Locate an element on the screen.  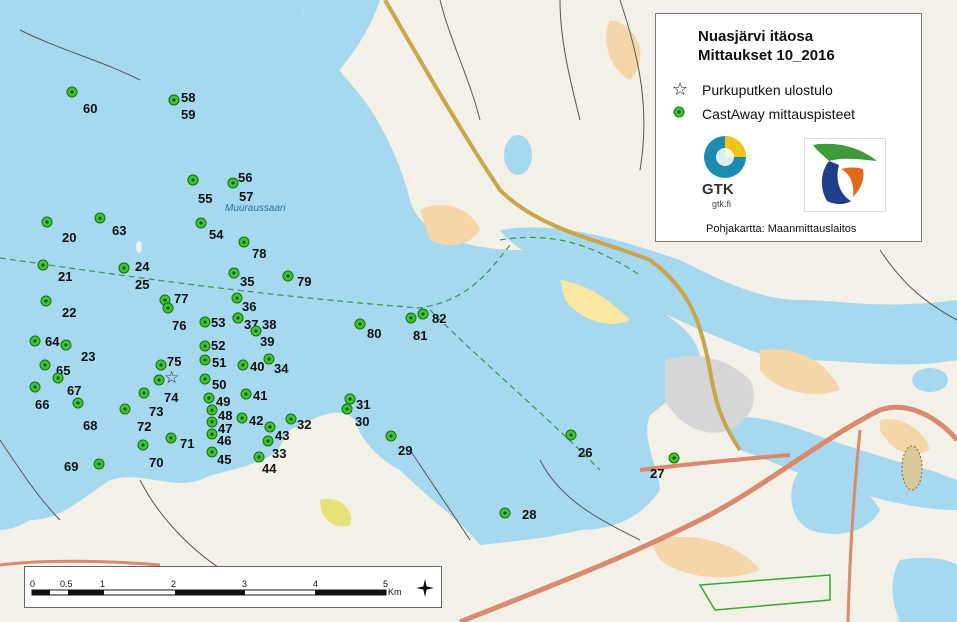
gtk-logo: GTK gtk.fi is located at coordinates (725, 176).